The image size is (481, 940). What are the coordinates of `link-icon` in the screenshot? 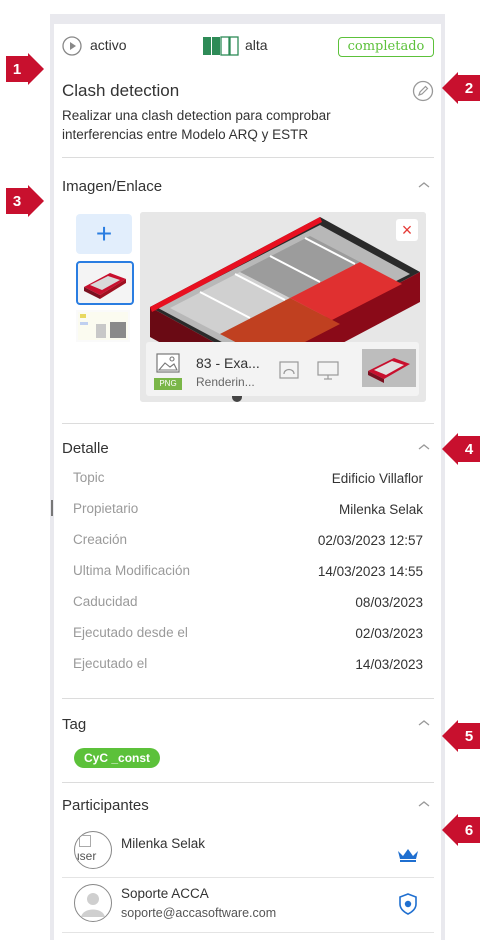 It's located at (290, 371).